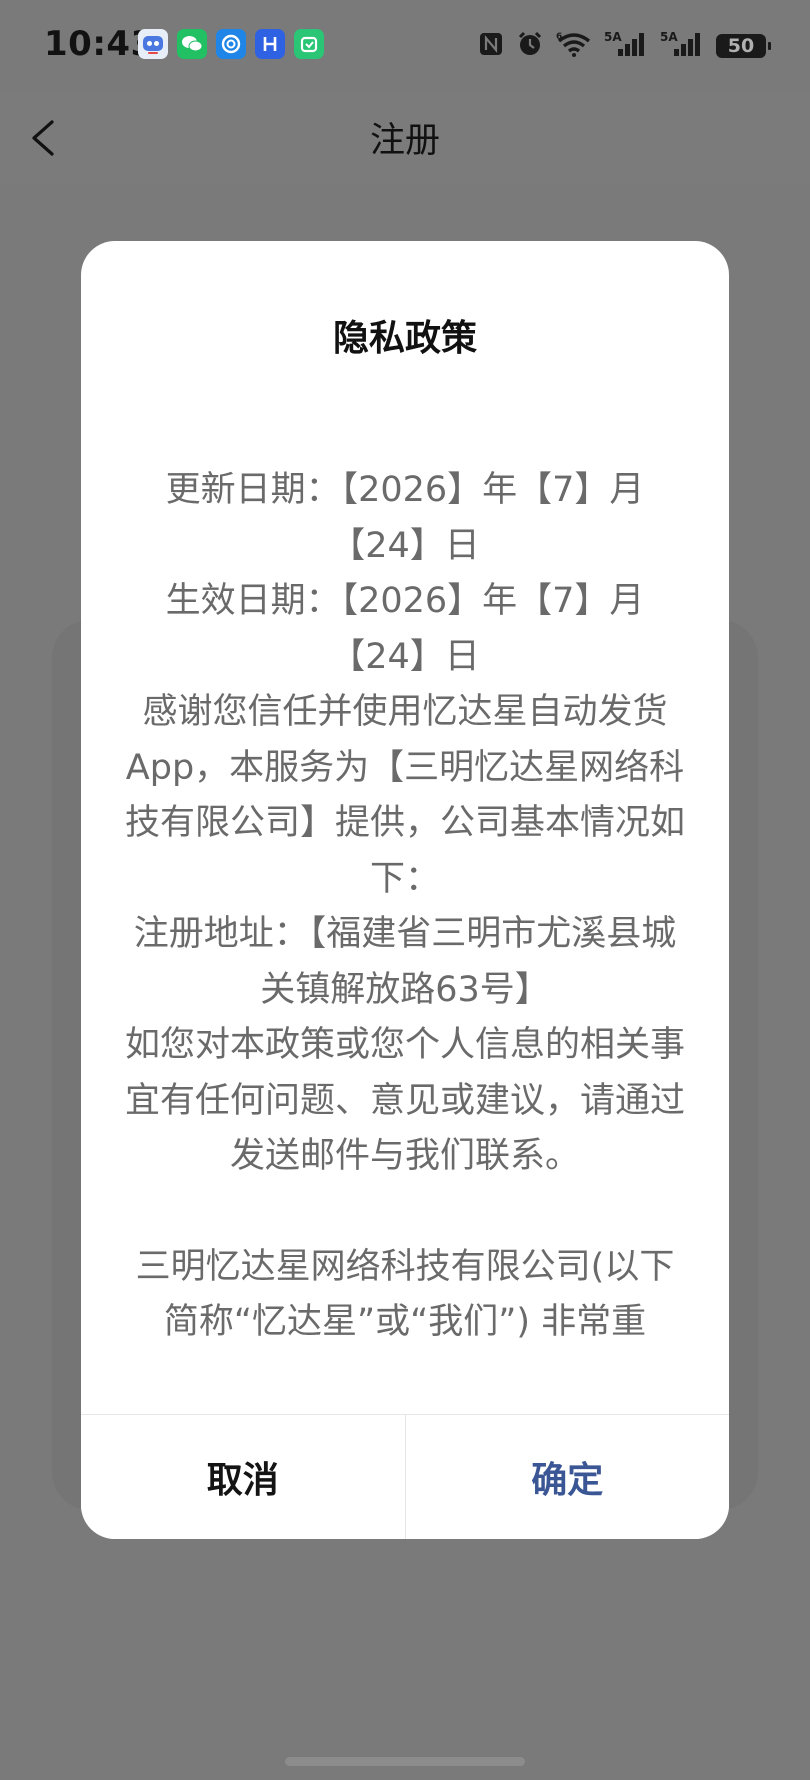 The height and width of the screenshot is (1780, 810). What do you see at coordinates (405, 962) in the screenshot?
I see `address-text: 注册地址：【福建省三明市尤溪县城关镇解放路63号】` at bounding box center [405, 962].